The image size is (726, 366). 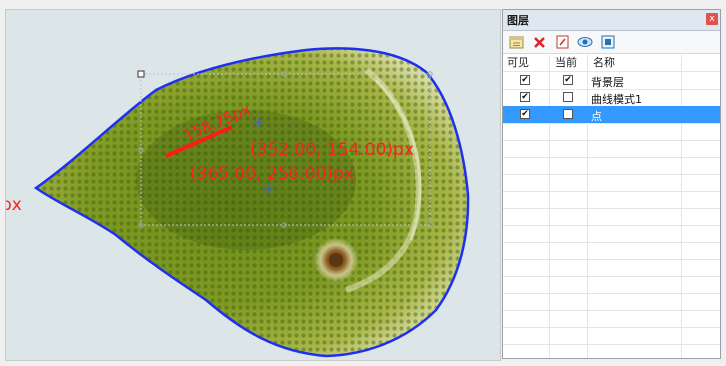 I want to click on layer-row: ✔ 点, so click(x=611, y=114).